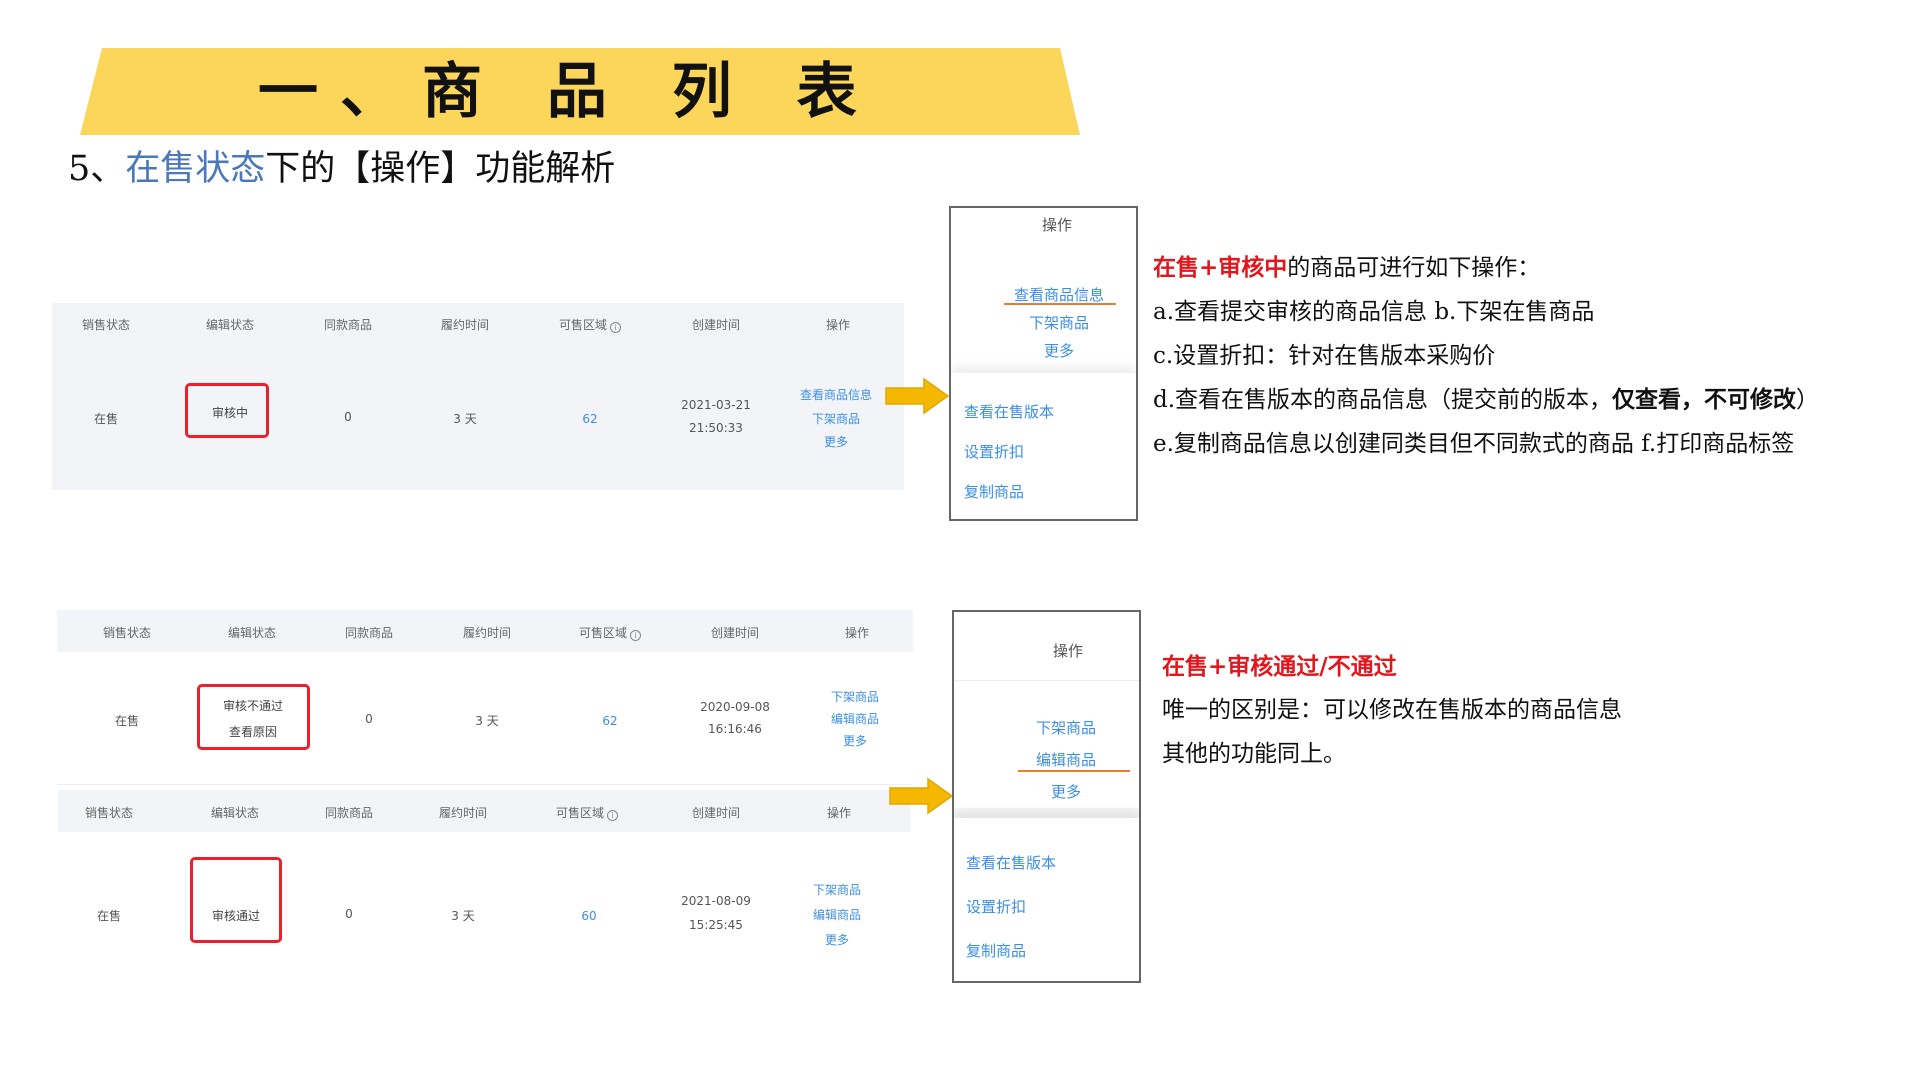 The width and height of the screenshot is (1920, 1080). I want to click on annotation-line-d: d.查看在售版本的商品信息（提交前的版本，仅查看，不可修改）, so click(1486, 397).